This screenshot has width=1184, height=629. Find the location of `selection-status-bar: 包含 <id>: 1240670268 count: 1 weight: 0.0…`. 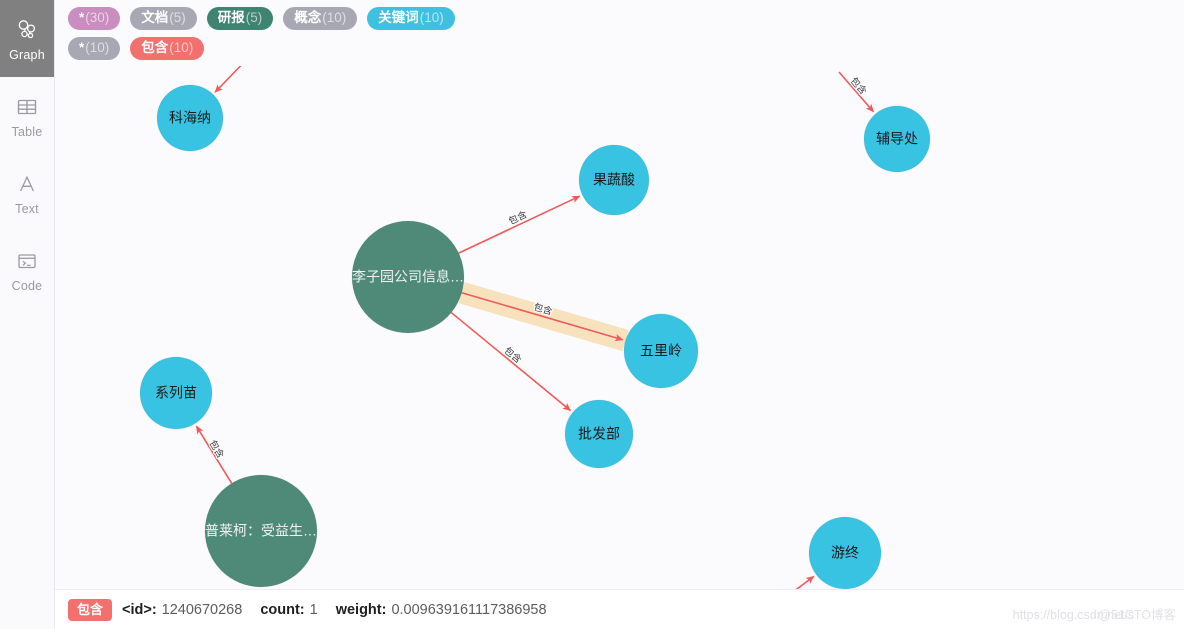

selection-status-bar: 包含 <id>: 1240670268 count: 1 weight: 0.0… is located at coordinates (619, 609).